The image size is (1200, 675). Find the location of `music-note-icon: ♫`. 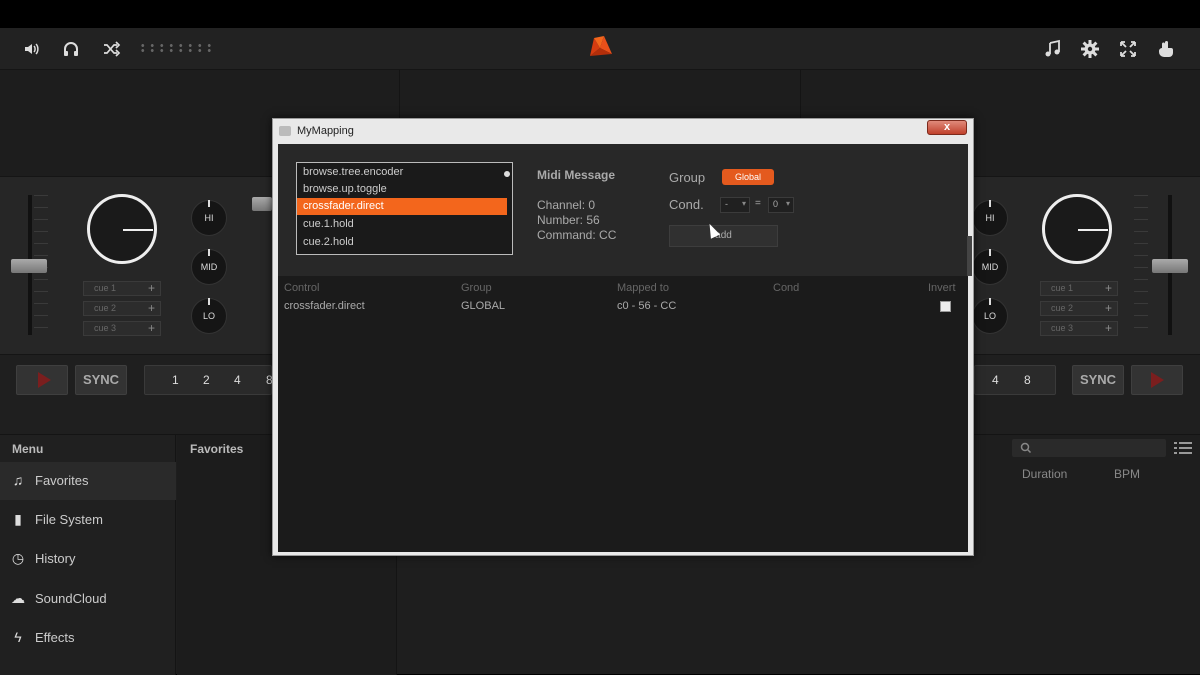

music-note-icon: ♫ is located at coordinates (18, 480).